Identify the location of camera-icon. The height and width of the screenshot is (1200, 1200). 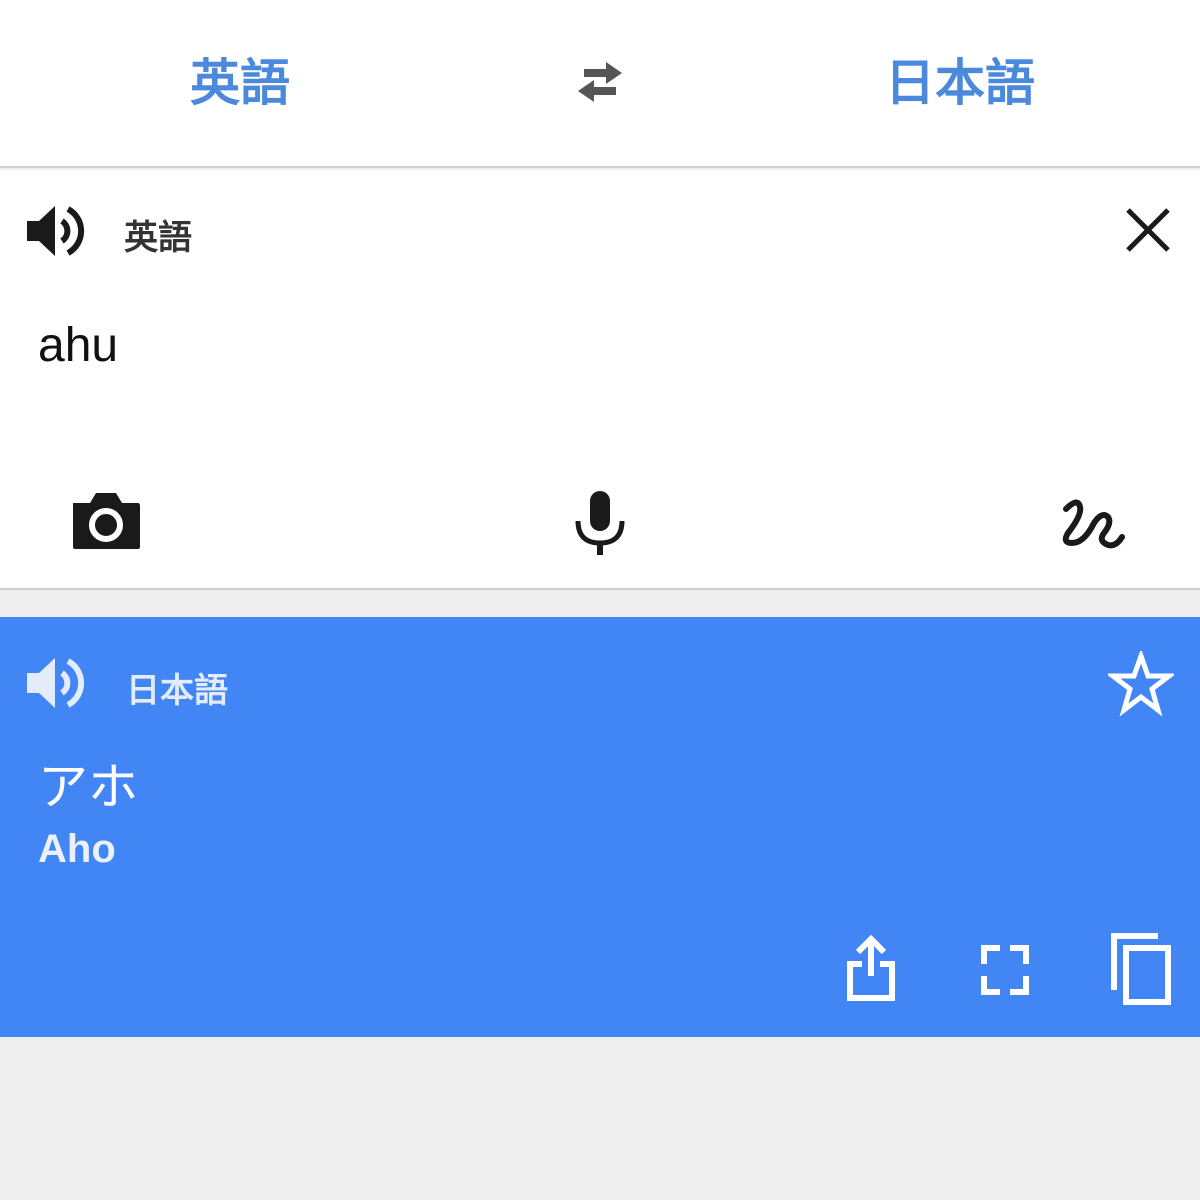
(106, 523).